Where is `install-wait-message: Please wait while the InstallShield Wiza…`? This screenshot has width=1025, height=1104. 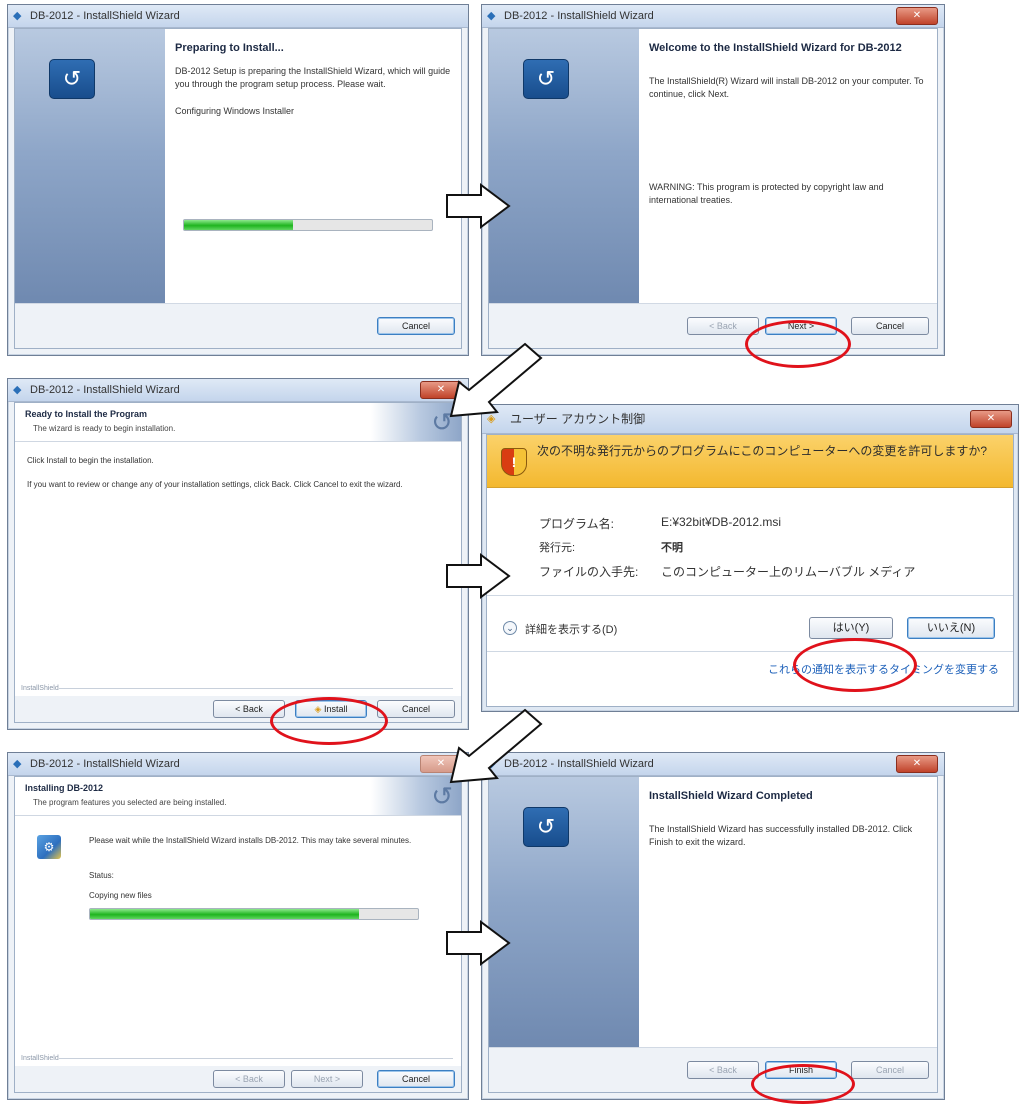
install-wait-message: Please wait while the InstallShield Wiza… is located at coordinates (250, 840).